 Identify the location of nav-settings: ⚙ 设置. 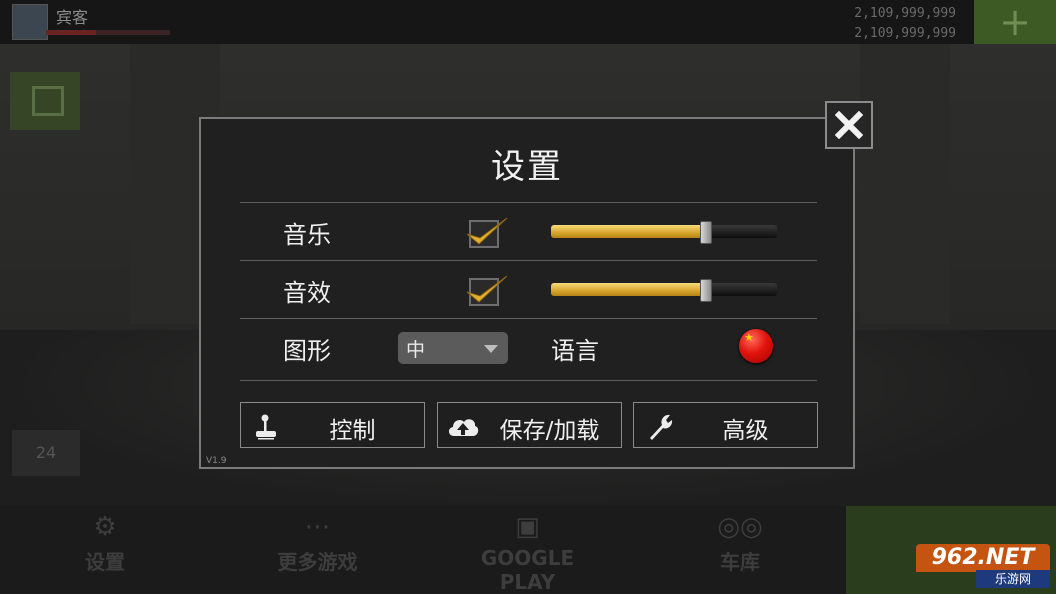
(105, 550).